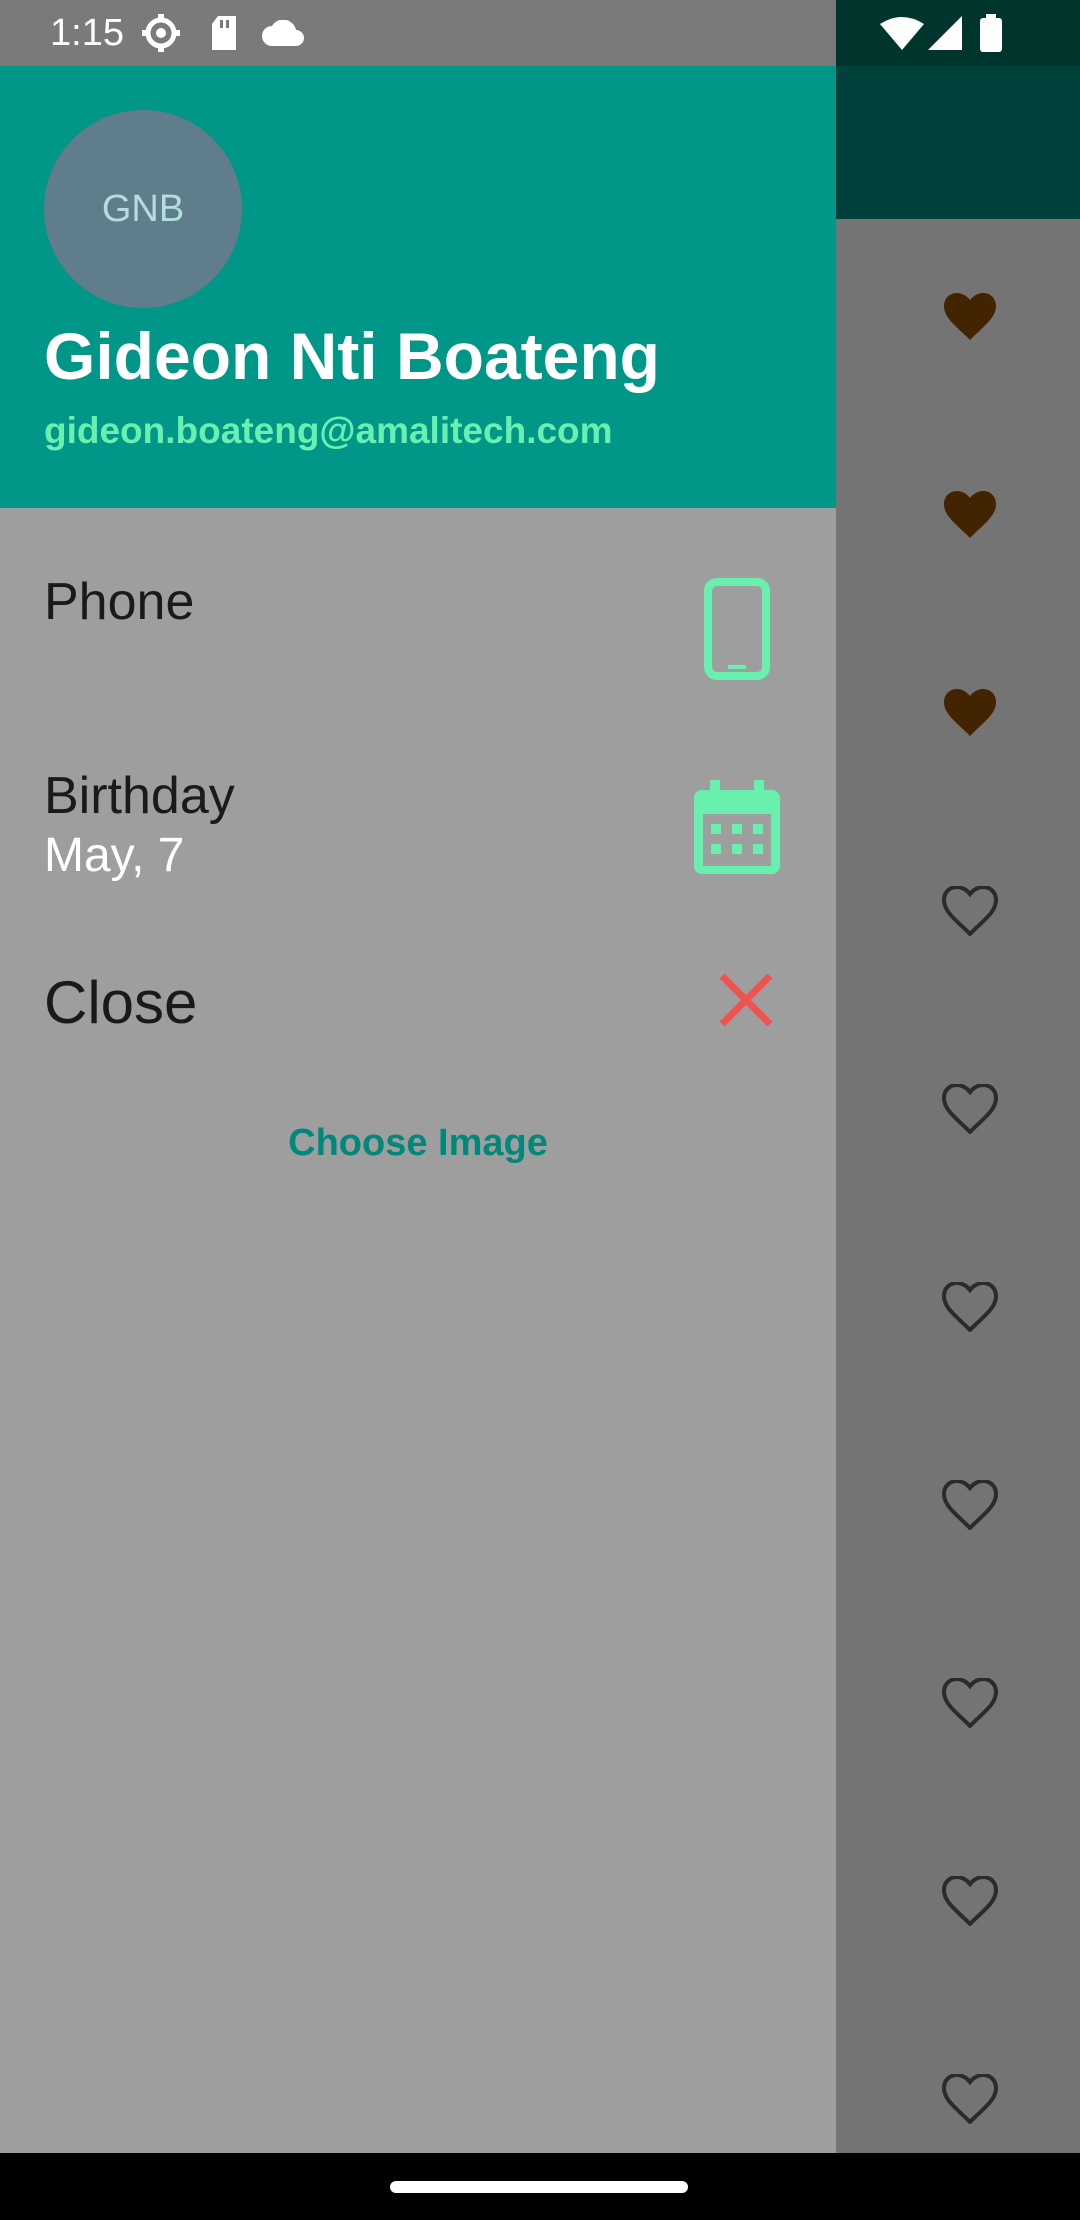 The height and width of the screenshot is (2220, 1080). What do you see at coordinates (87, 33) in the screenshot?
I see `status-time: 1:15` at bounding box center [87, 33].